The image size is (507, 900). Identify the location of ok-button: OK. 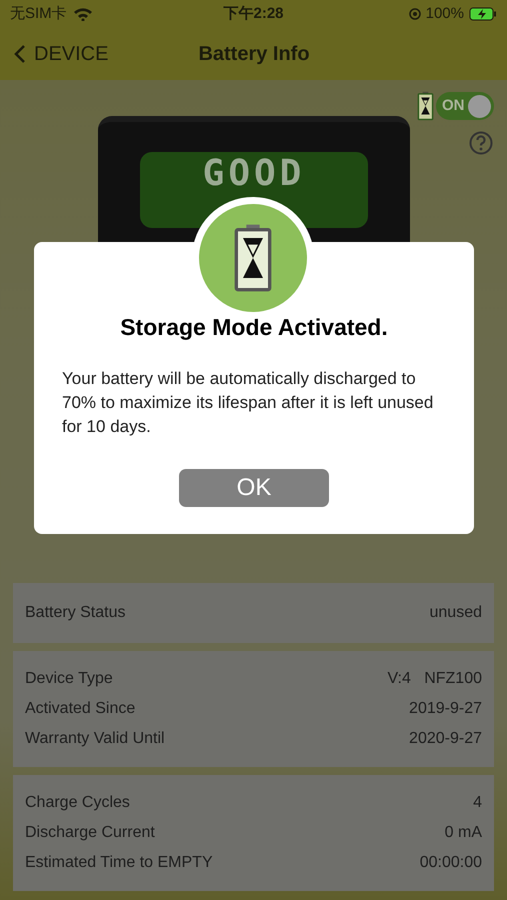
(254, 487).